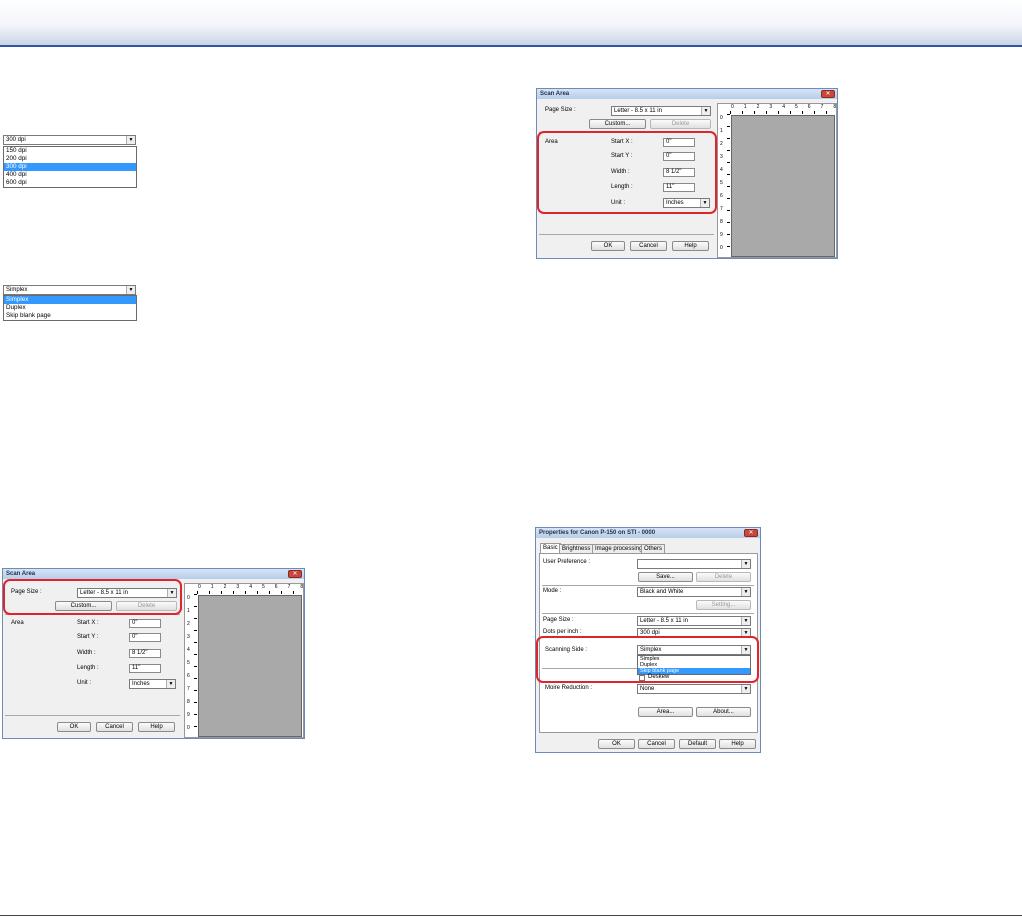  What do you see at coordinates (70, 300) in the screenshot?
I see `list-item-selected: Simplex` at bounding box center [70, 300].